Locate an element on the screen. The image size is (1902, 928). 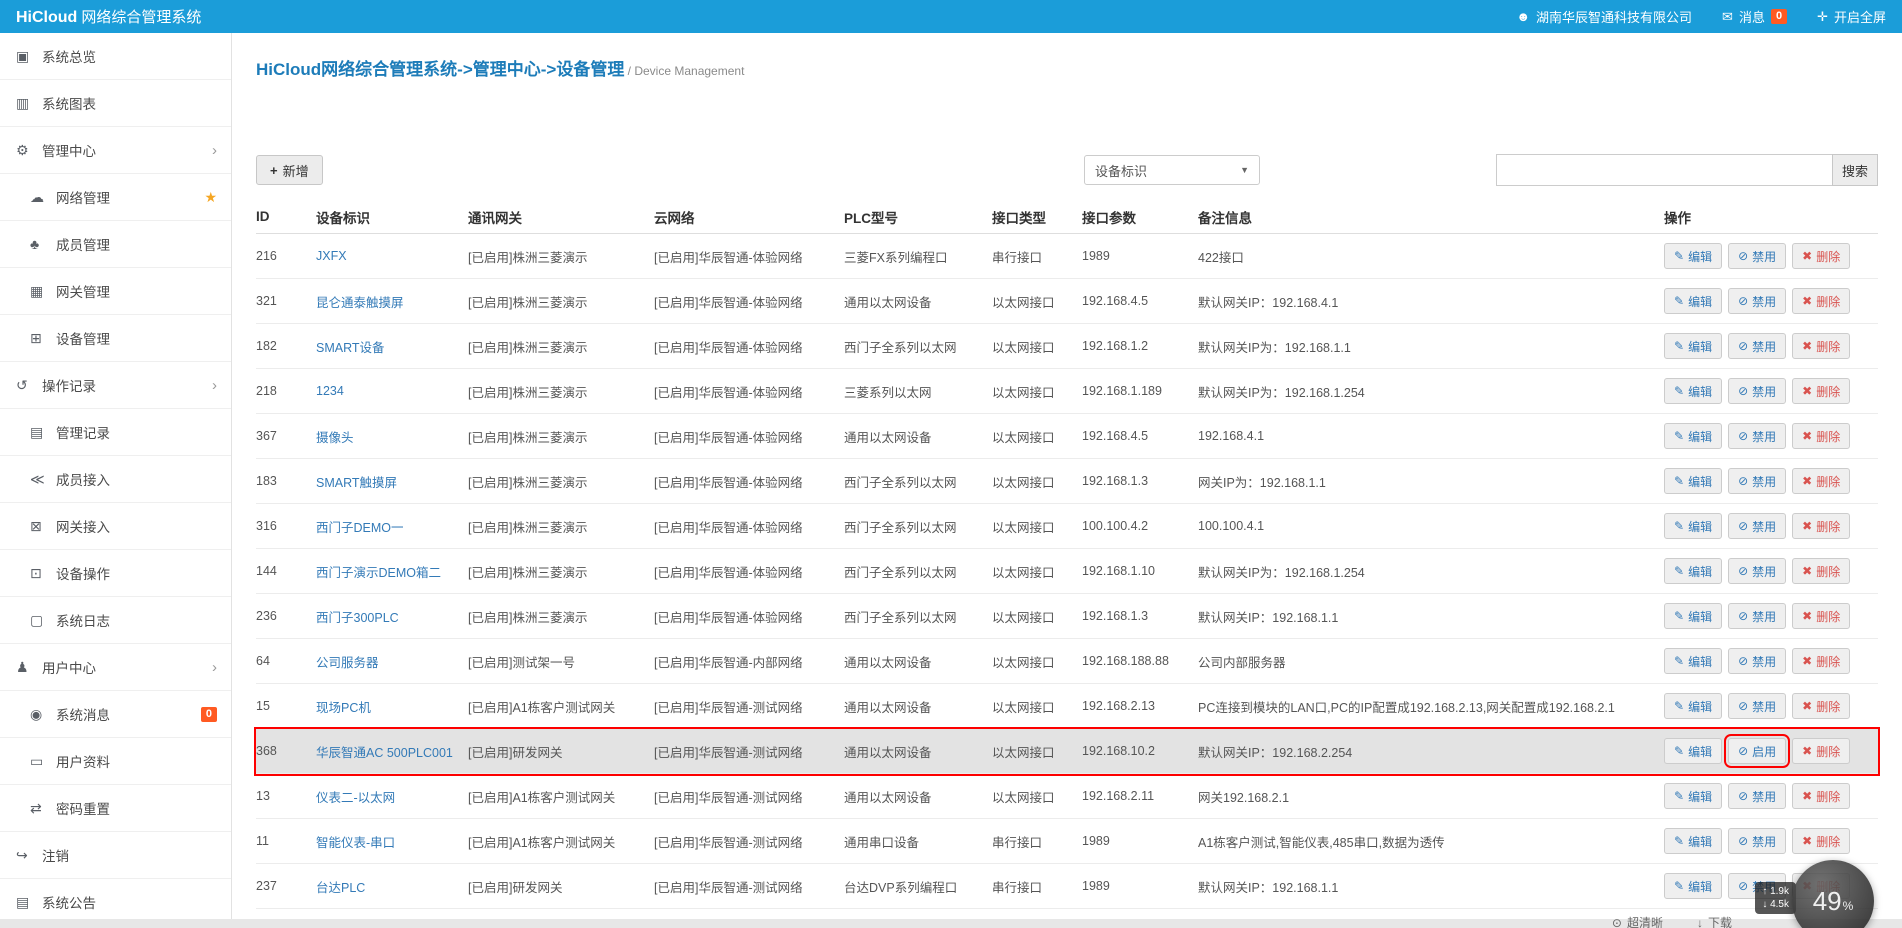
device-link: 公司服务器 is located at coordinates (347, 663).